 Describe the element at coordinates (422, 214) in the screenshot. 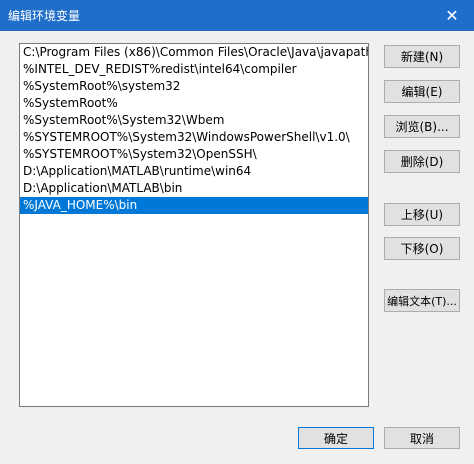

I see `move-up-button: 上移(U)` at that location.